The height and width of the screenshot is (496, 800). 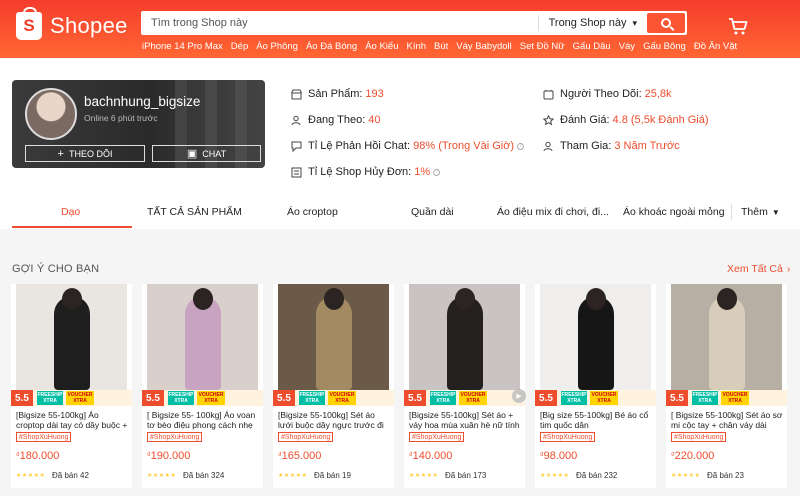 What do you see at coordinates (56, 269) in the screenshot?
I see `suggestions-title: GỢI Ý CHO BẠN` at bounding box center [56, 269].